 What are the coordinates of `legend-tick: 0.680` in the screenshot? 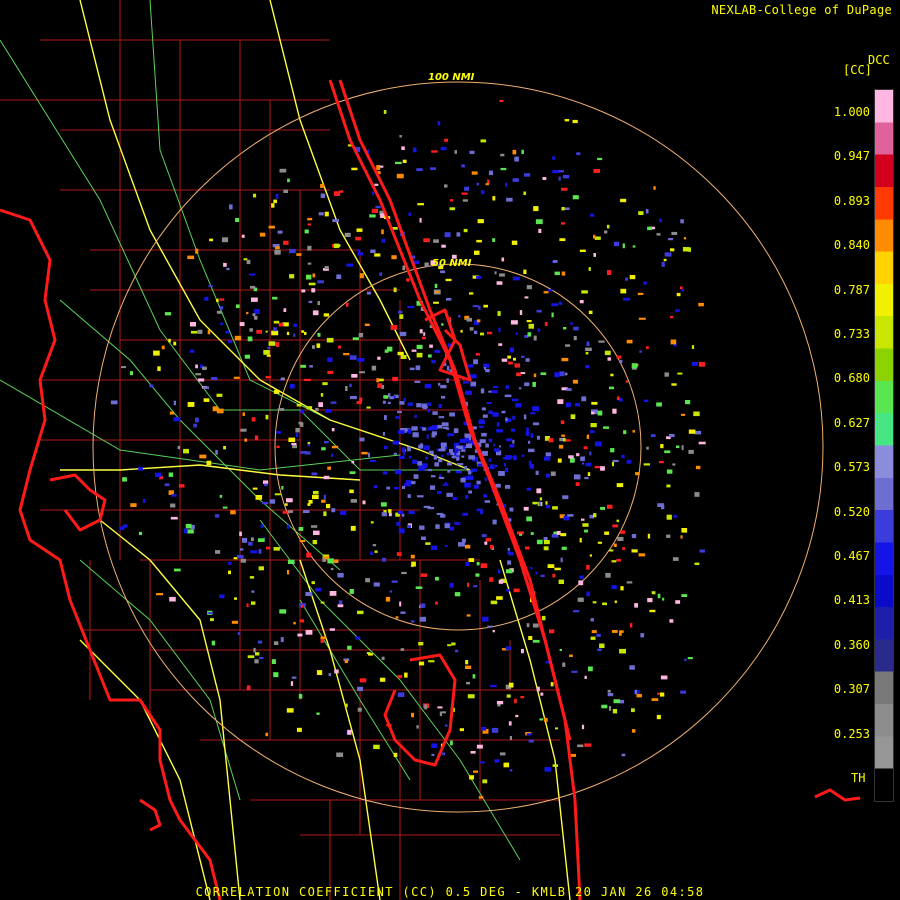 It's located at (851, 378).